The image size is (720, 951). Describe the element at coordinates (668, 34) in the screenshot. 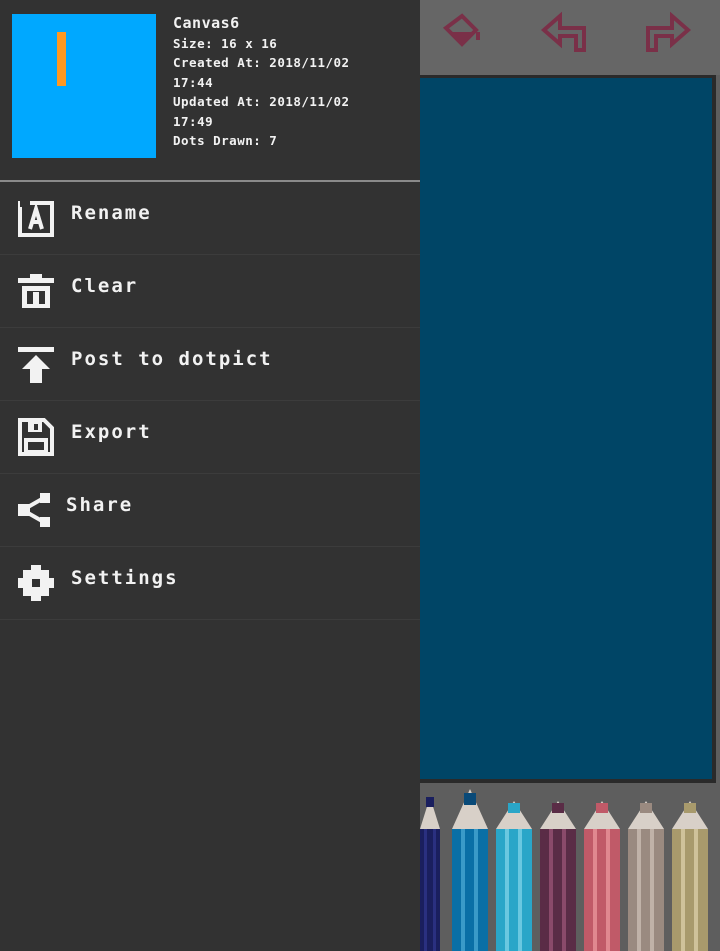

I see `redo-icon` at that location.